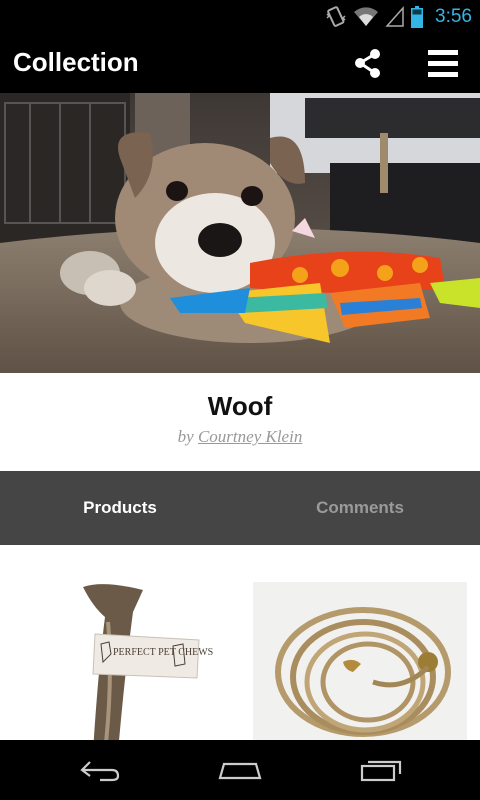 The image size is (480, 800). I want to click on product-label-text: PERFECT PET CHEWS, so click(163, 652).